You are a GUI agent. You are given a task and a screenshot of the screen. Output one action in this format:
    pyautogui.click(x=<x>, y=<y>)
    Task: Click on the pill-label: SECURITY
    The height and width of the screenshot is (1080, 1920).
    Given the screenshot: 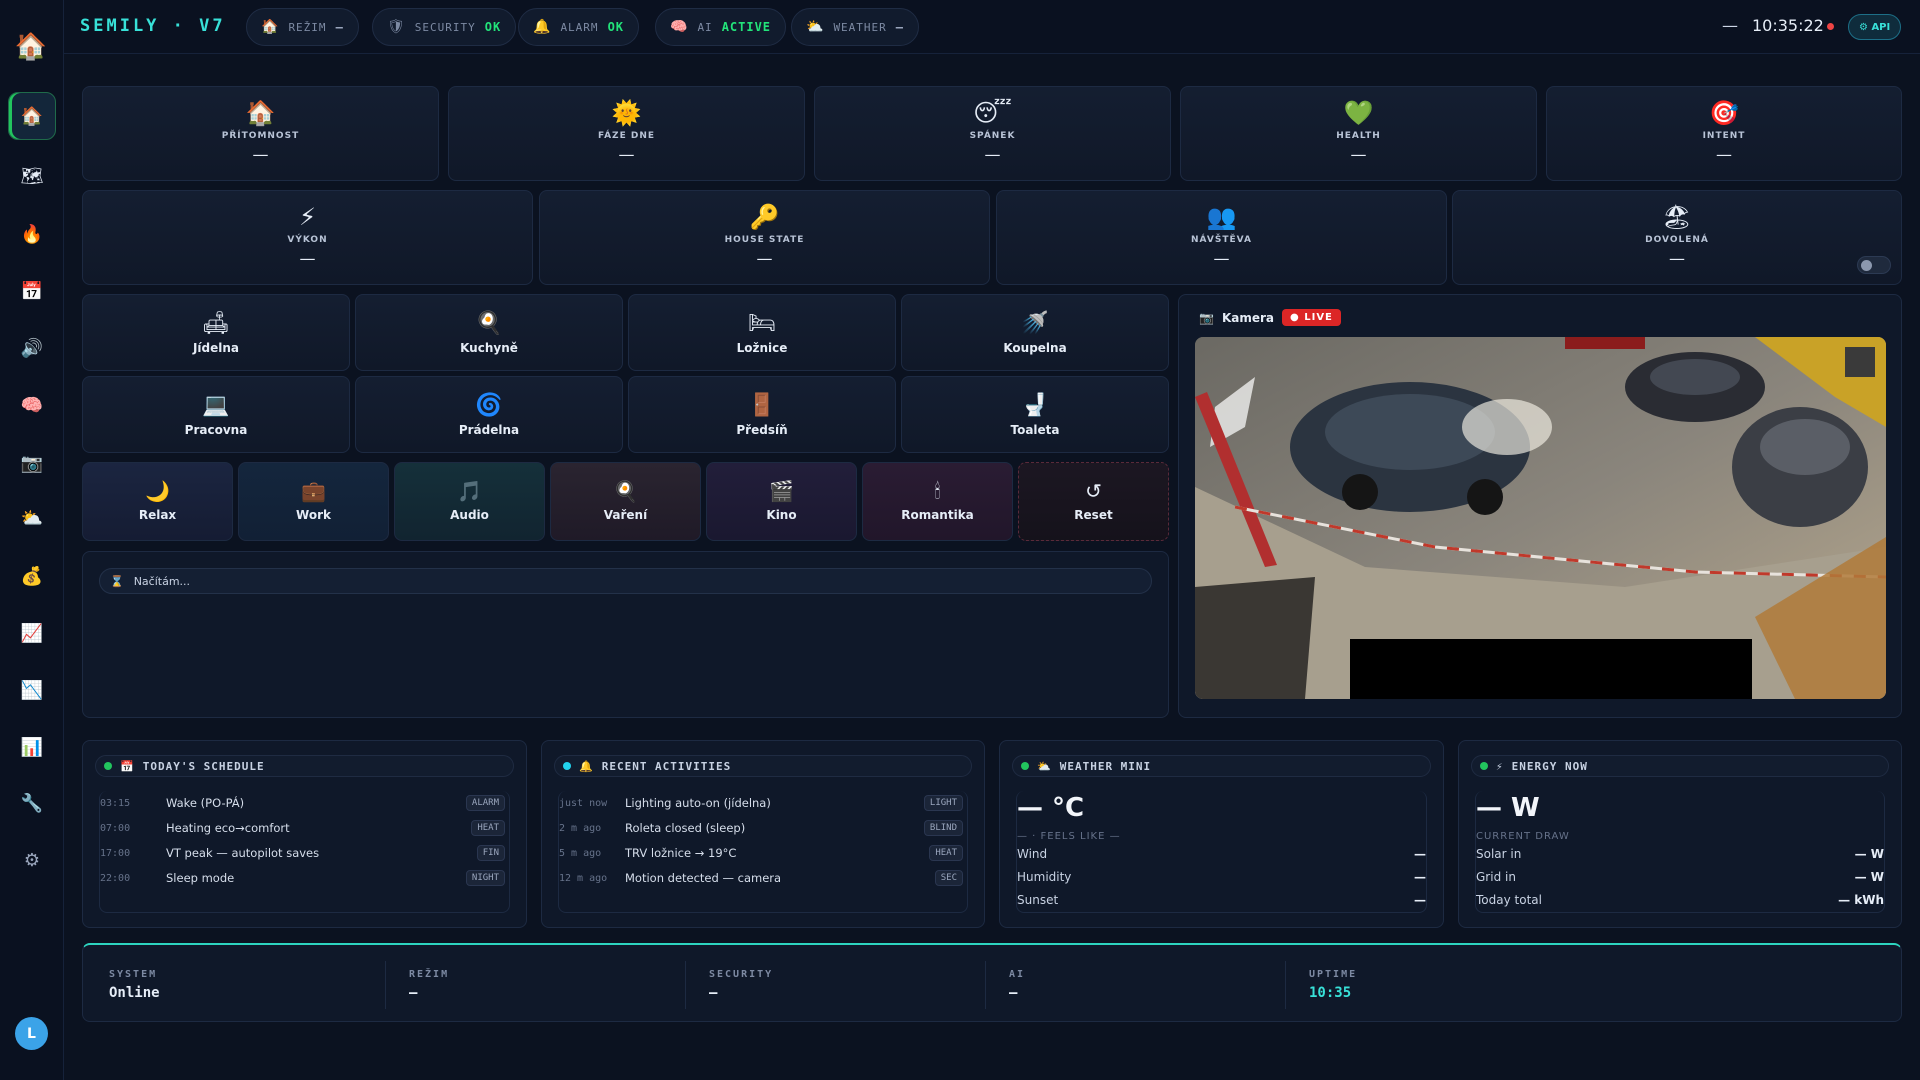 What is the action you would take?
    pyautogui.click(x=445, y=27)
    